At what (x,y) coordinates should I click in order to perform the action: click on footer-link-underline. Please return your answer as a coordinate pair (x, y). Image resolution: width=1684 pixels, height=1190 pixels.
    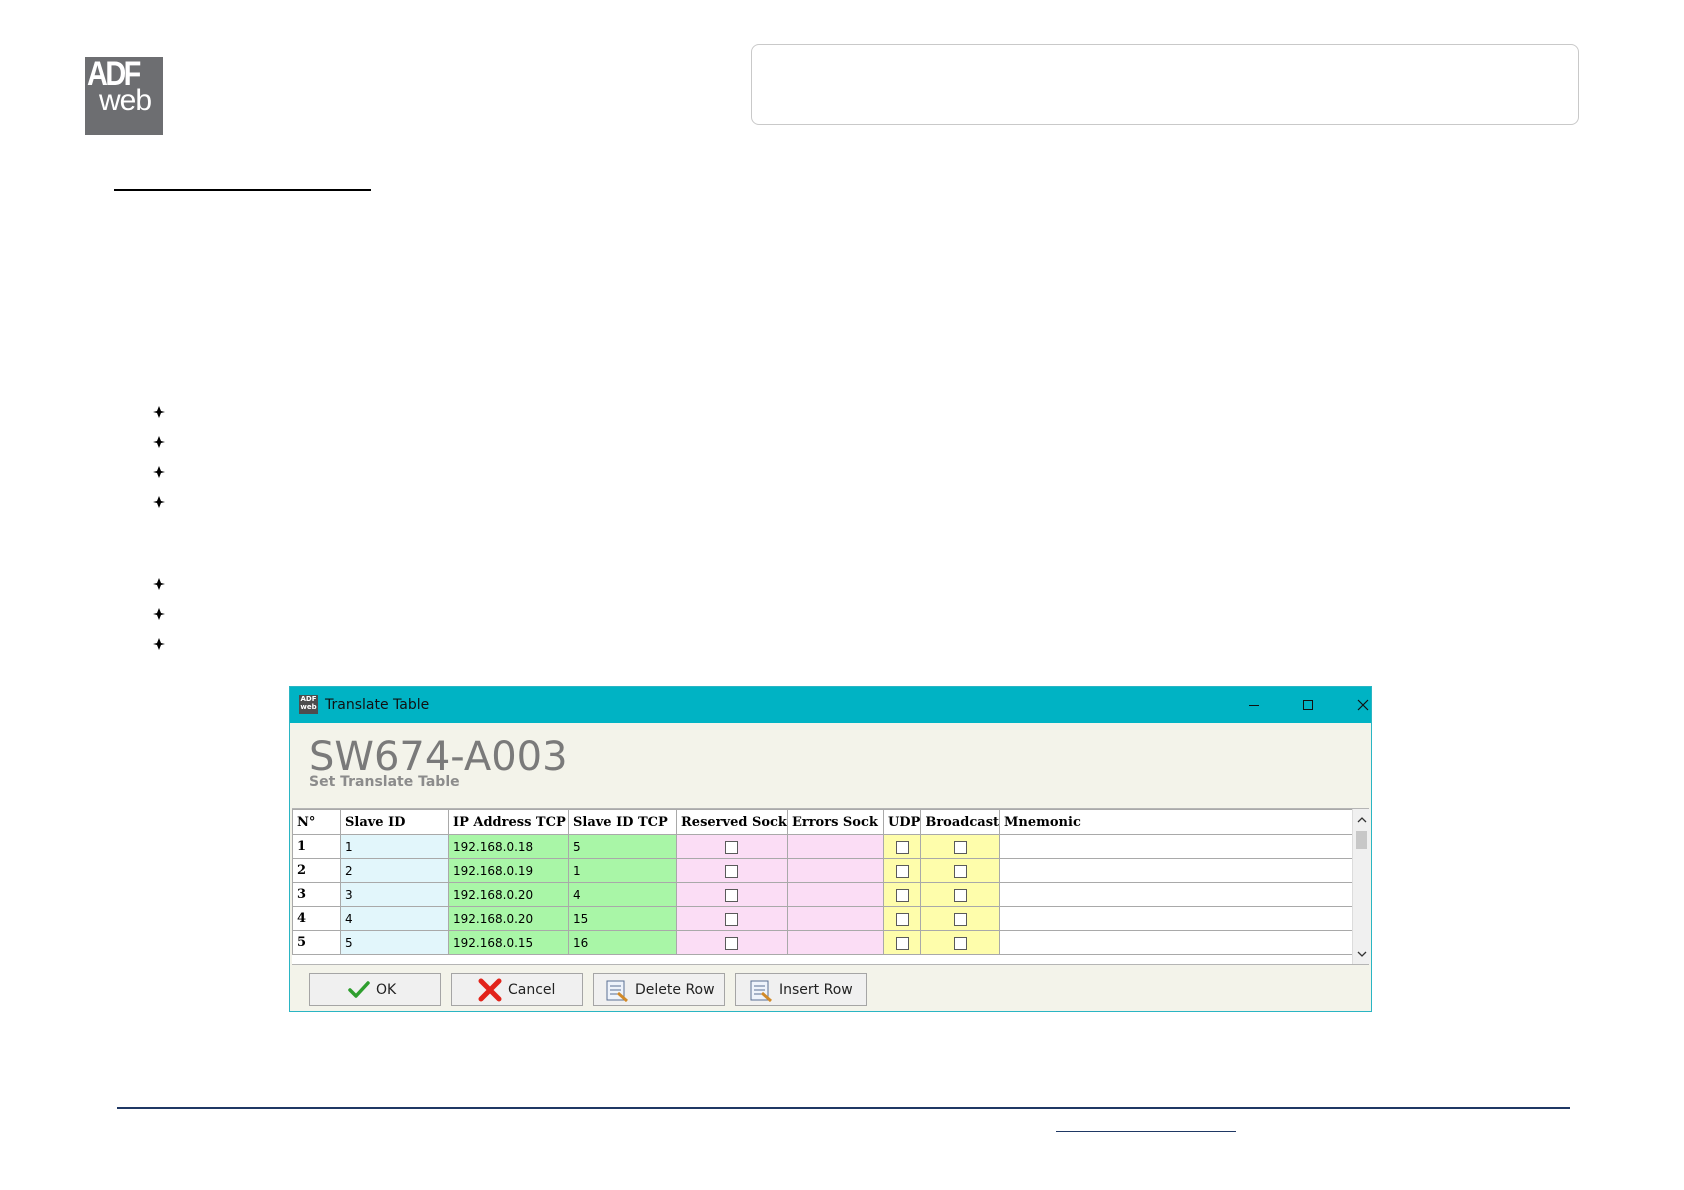
    Looking at the image, I should click on (1146, 1131).